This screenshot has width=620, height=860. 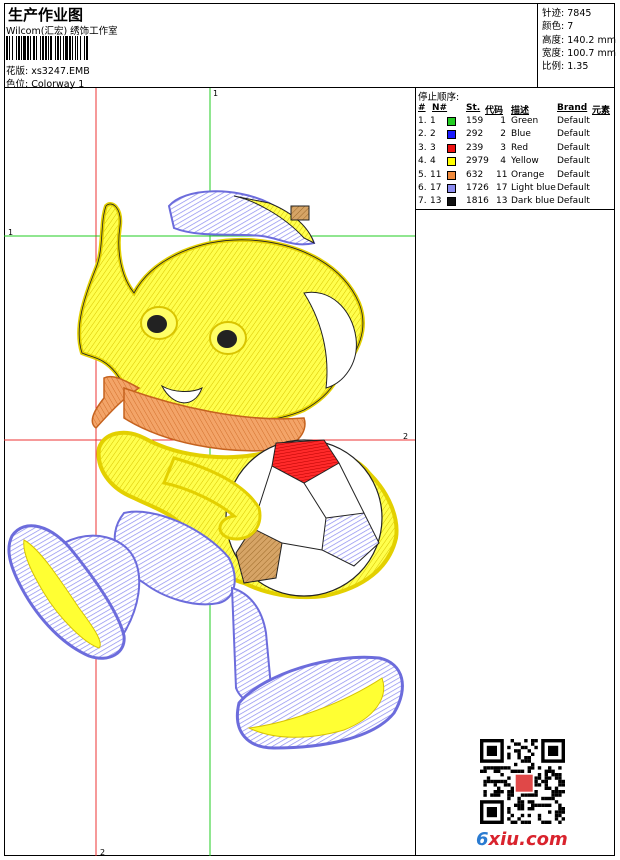 I want to click on table-row: 5. 11 632 11 Orange Default, so click(x=515, y=176).